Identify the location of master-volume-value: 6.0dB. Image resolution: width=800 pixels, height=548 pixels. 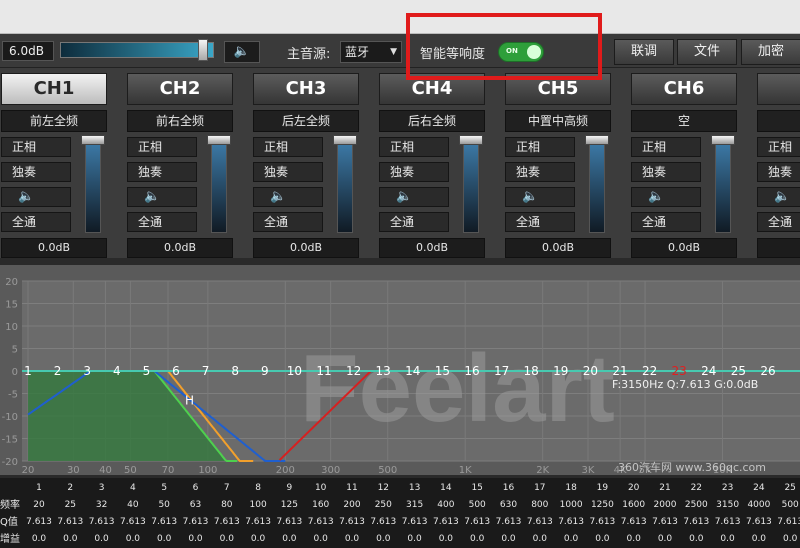
(28, 51).